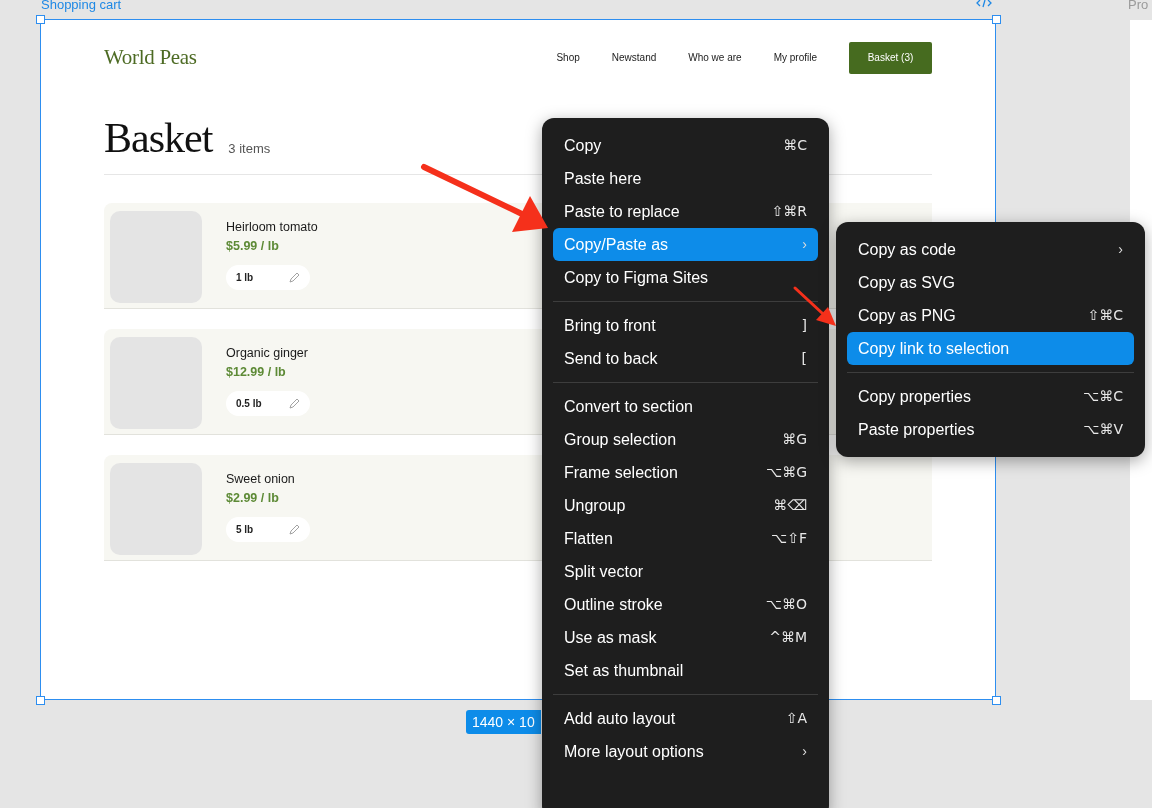 This screenshot has width=1152, height=808. What do you see at coordinates (990, 429) in the screenshot?
I see `menu-item: Paste properties ⌥⌘V` at bounding box center [990, 429].